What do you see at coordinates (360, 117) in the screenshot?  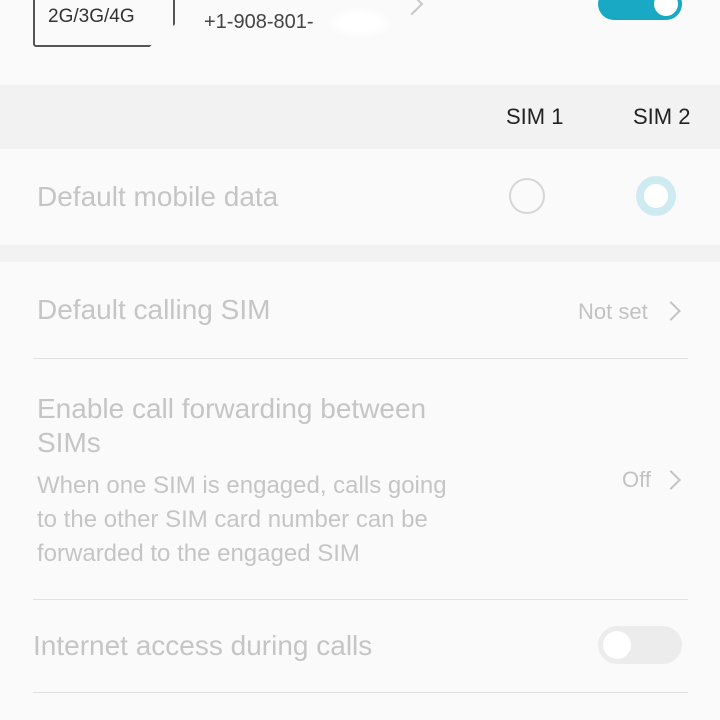 I see `sim-column-header: SIM 1 SIM 2` at bounding box center [360, 117].